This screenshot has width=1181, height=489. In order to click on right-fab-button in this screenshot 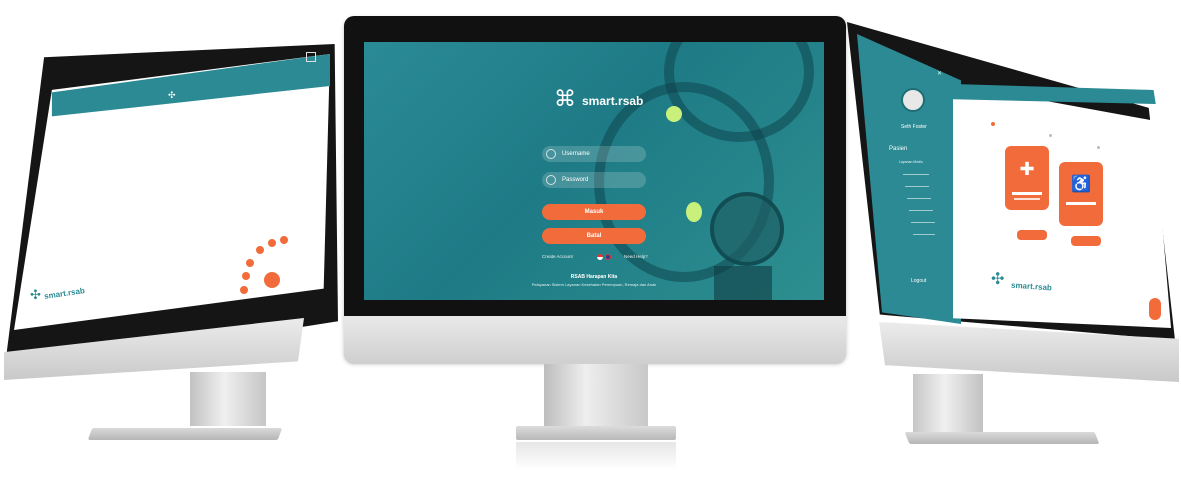, I will do `click(1155, 309)`.